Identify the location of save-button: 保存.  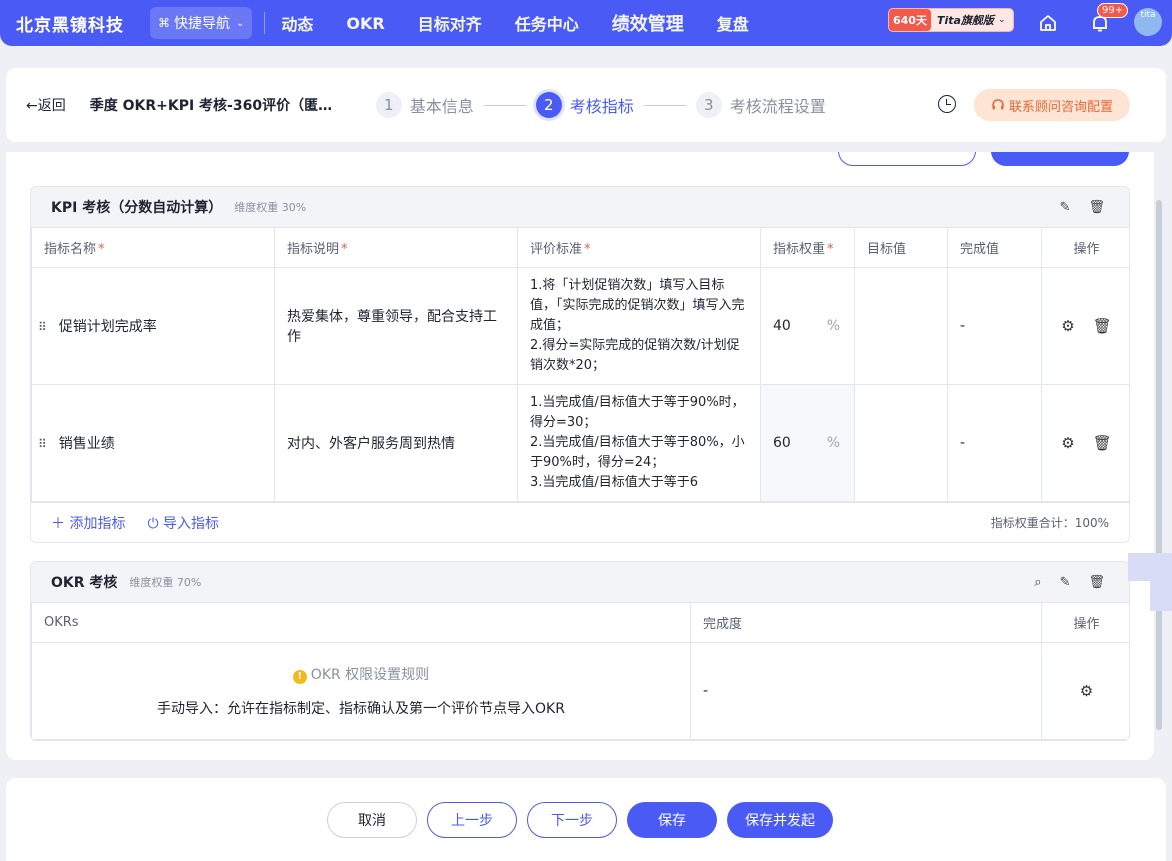
(672, 820).